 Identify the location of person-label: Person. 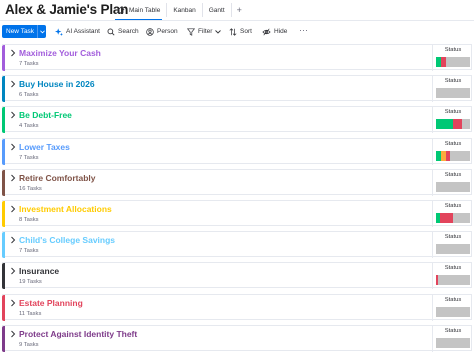
(167, 31).